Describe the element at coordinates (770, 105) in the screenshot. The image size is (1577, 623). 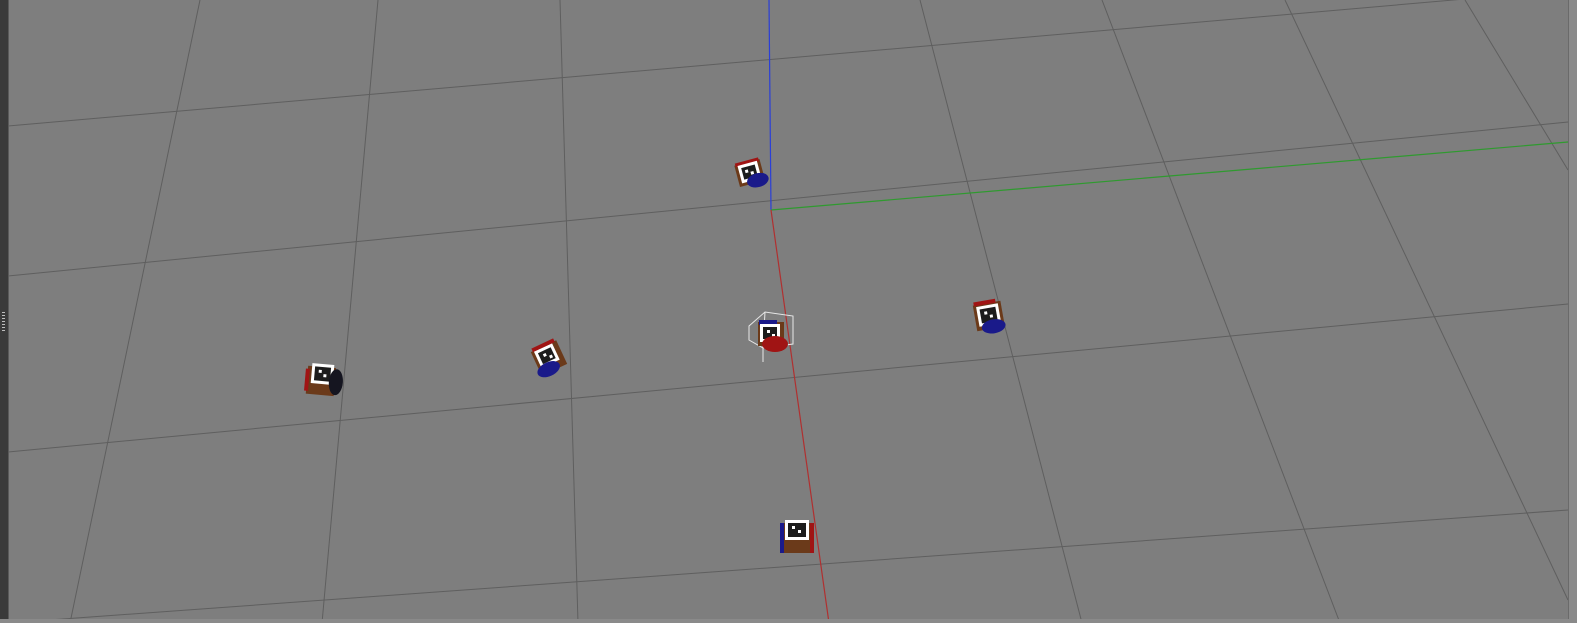
I see `z-axis` at that location.